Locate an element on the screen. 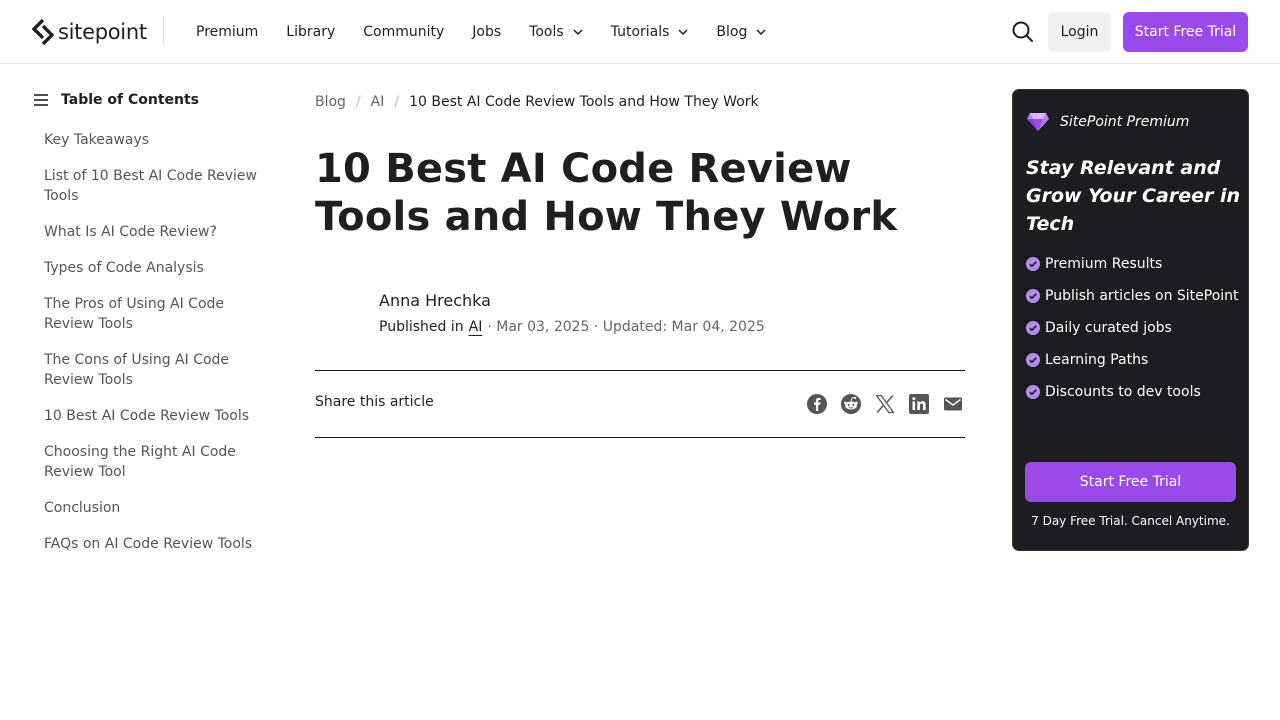 The image size is (1280, 720). article-dates: · Mar 03, 2025 · Updated: Mar 04, 2025 is located at coordinates (626, 327).